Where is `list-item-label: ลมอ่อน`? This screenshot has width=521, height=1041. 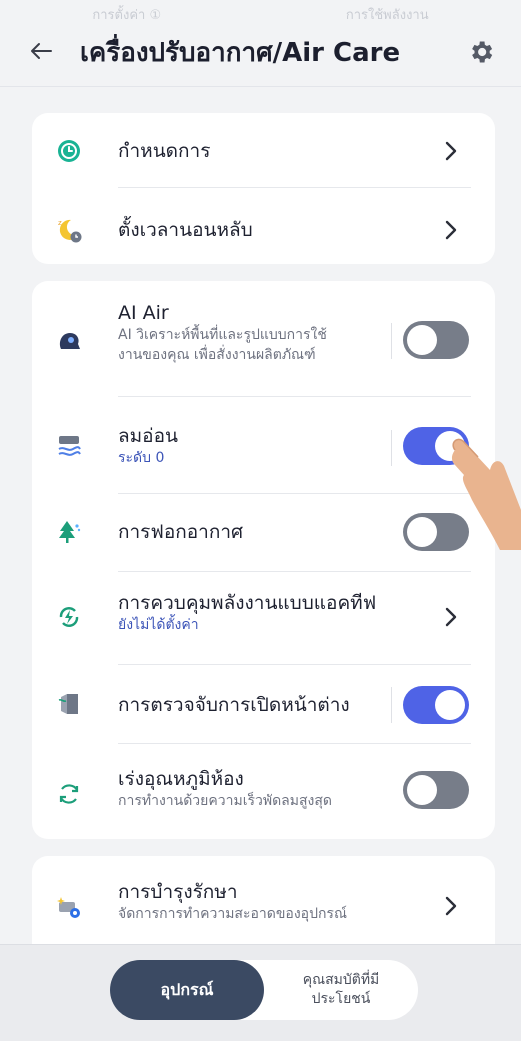 list-item-label: ลมอ่อน is located at coordinates (148, 436).